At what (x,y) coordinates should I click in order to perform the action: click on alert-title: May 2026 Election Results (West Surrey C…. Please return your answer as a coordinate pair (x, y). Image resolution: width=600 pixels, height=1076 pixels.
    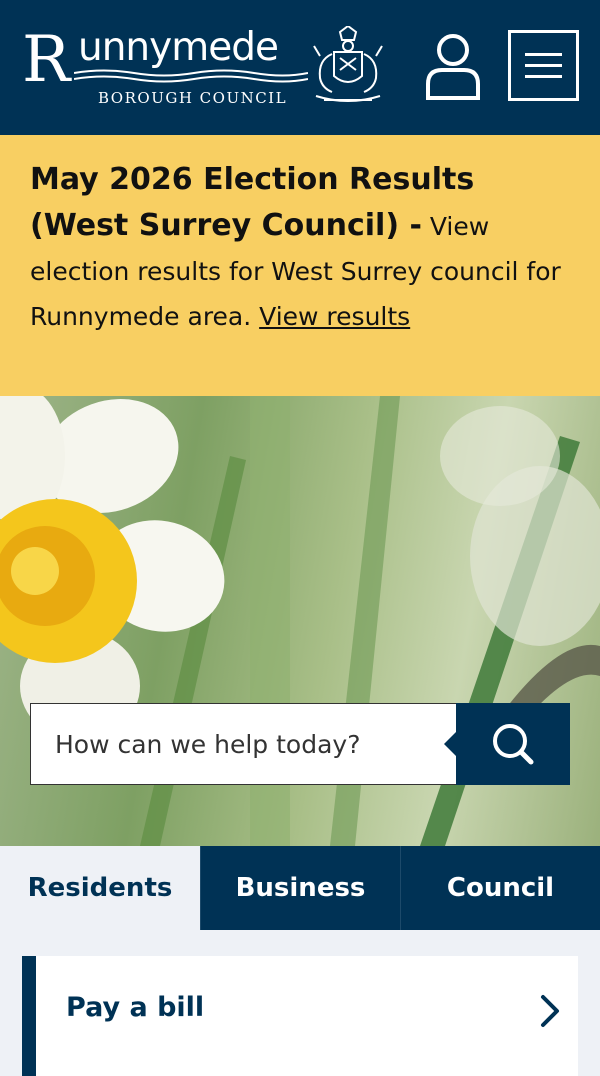
    Looking at the image, I should click on (252, 202).